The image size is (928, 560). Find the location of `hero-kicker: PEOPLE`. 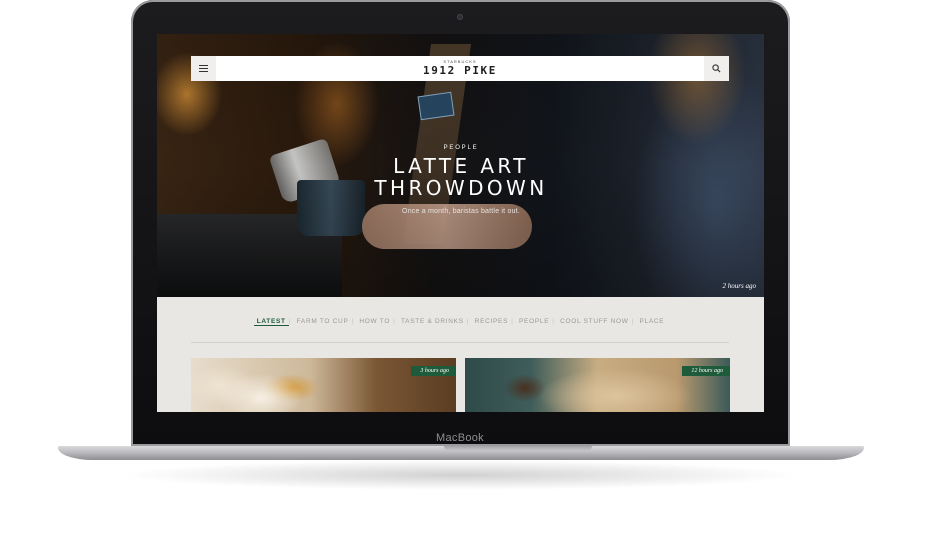

hero-kicker: PEOPLE is located at coordinates (461, 148).